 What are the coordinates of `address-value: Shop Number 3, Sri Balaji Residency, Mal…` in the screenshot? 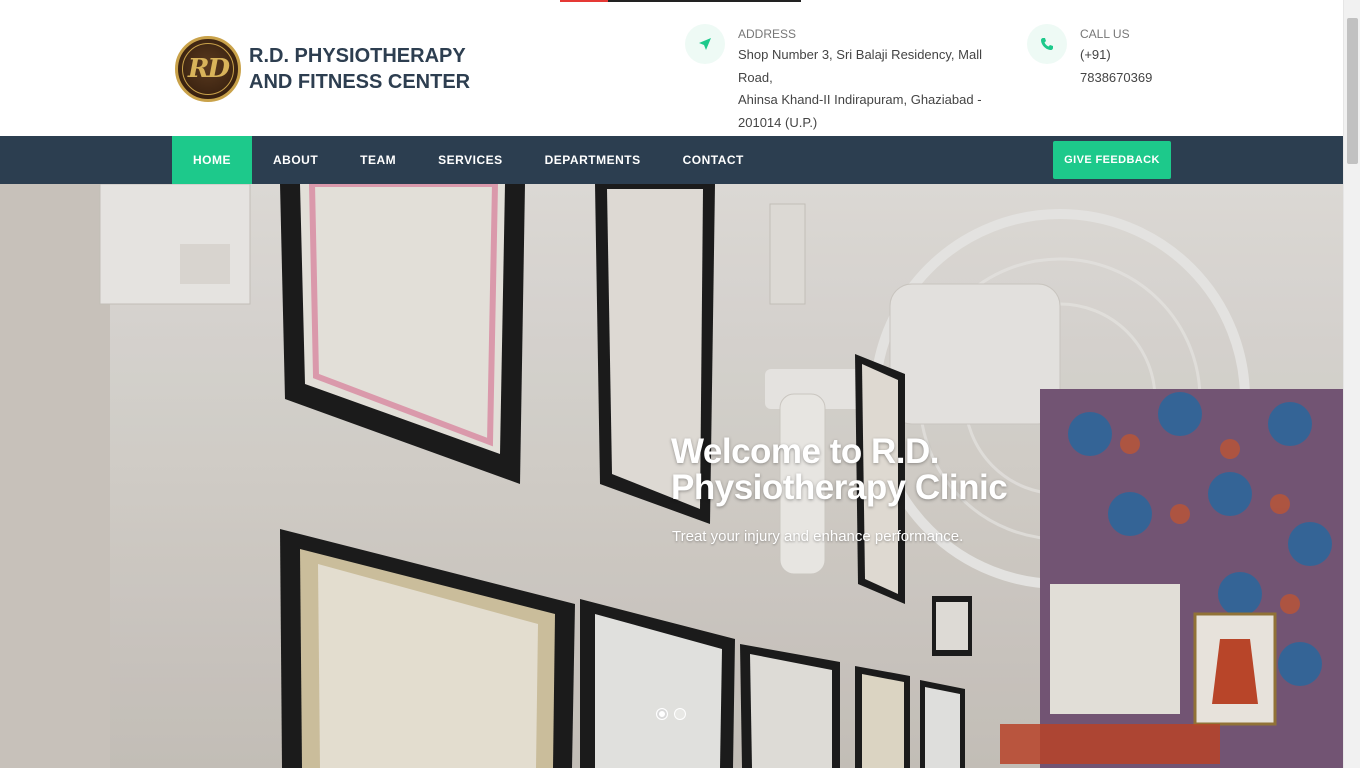 It's located at (873, 89).